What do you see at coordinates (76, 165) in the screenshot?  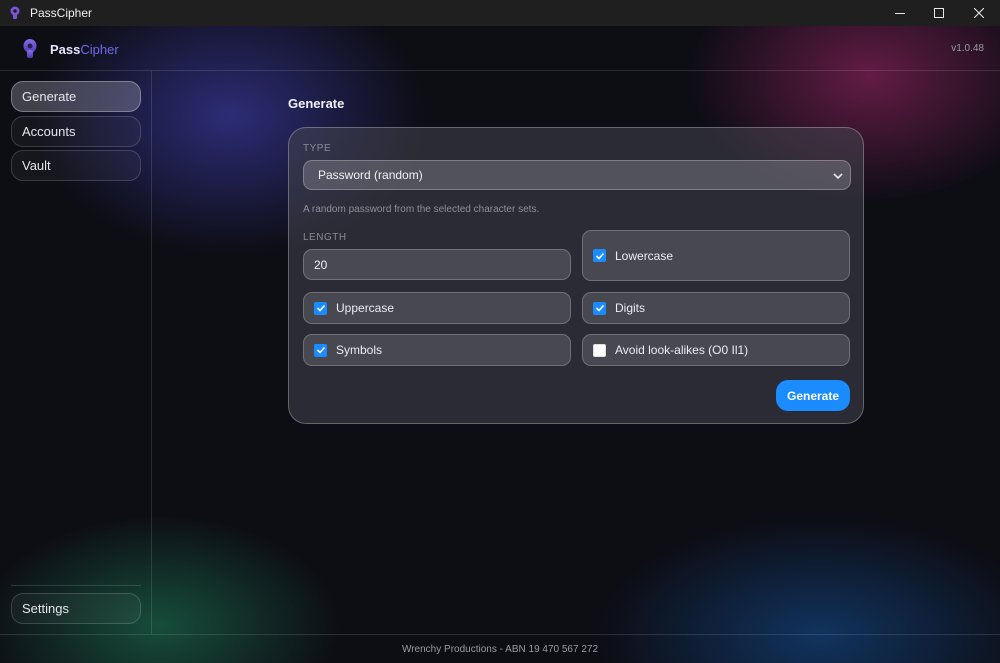 I see `sidebar-item-vault: Vault` at bounding box center [76, 165].